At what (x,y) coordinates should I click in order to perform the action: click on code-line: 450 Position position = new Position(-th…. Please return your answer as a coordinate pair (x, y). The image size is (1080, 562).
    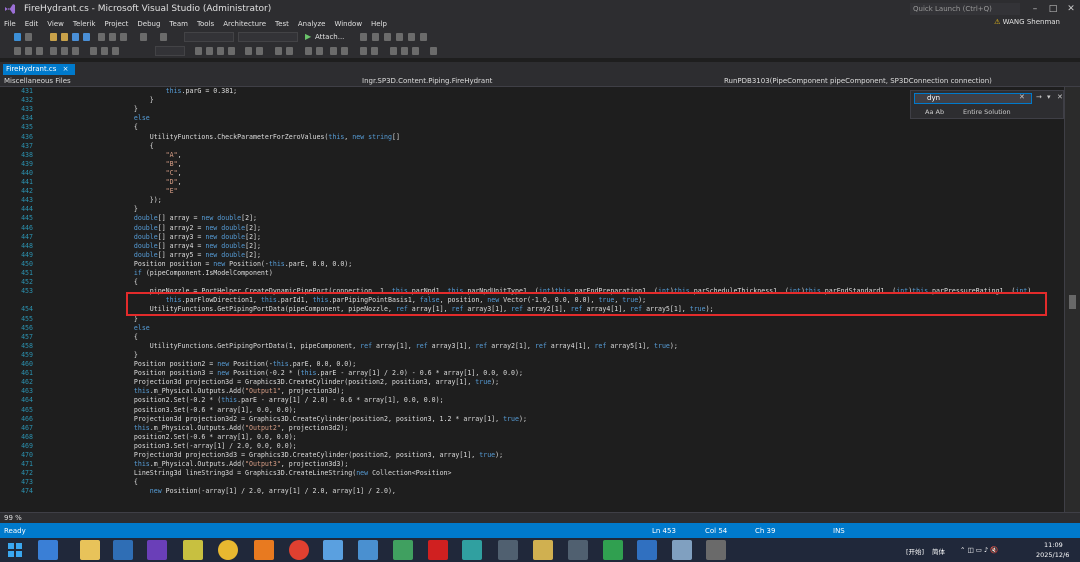
    Looking at the image, I should click on (532, 264).